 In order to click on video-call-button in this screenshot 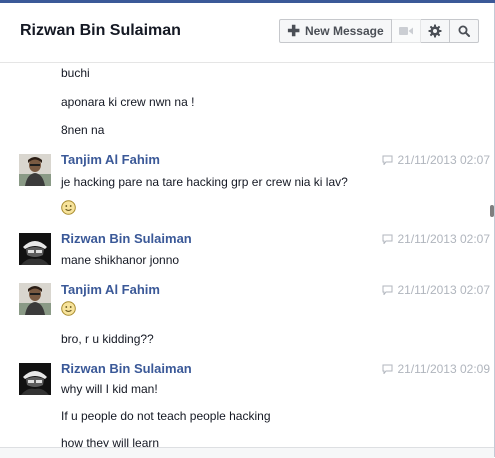, I will do `click(406, 31)`.